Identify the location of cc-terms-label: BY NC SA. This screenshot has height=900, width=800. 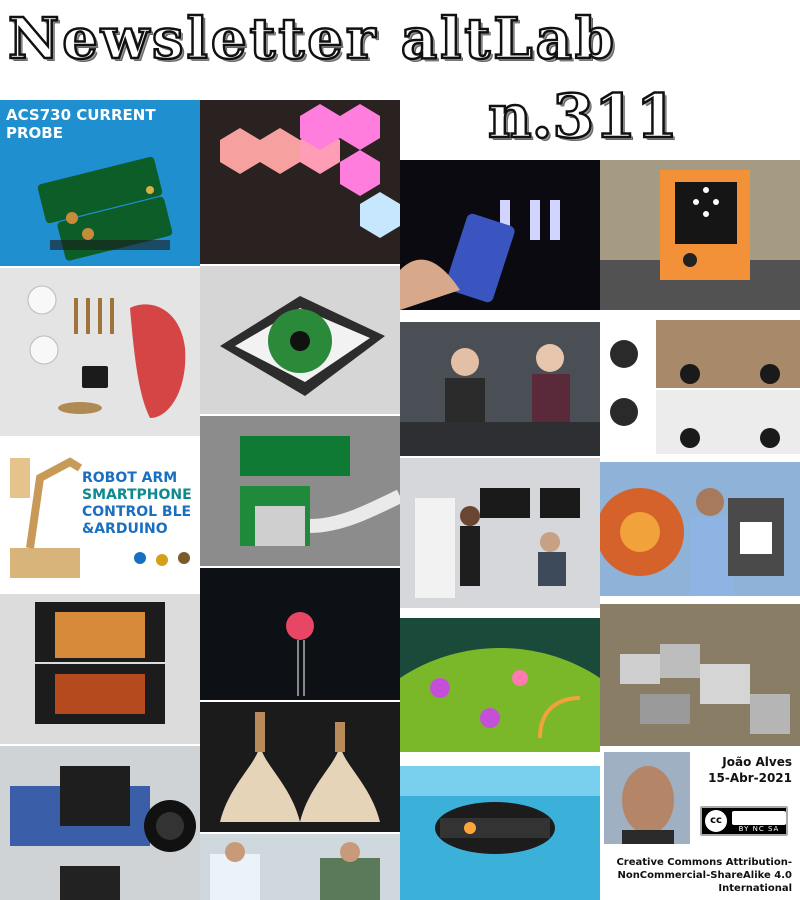
(759, 829).